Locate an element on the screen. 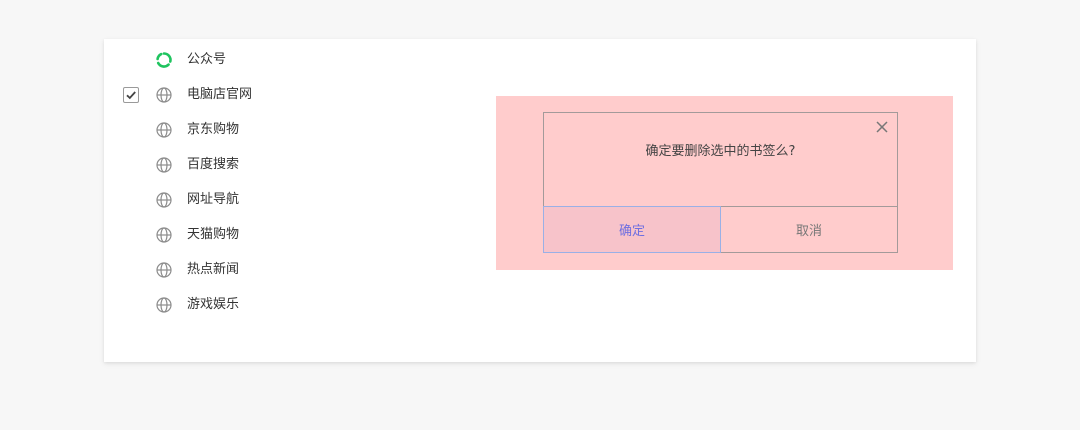 The image size is (1080, 430). close-icon is located at coordinates (882, 127).